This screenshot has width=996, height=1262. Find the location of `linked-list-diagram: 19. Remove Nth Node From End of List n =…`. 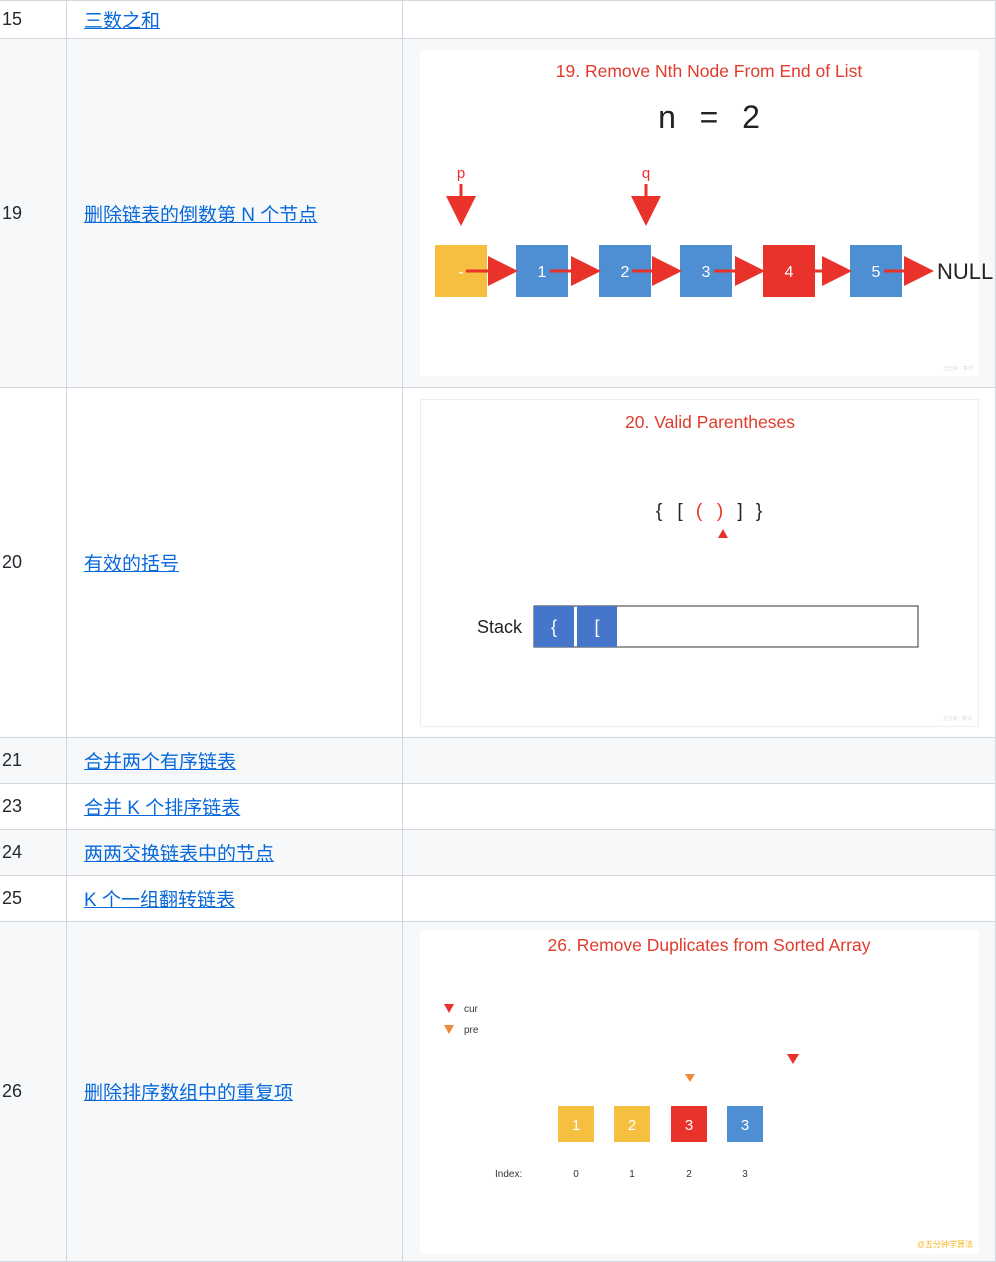

linked-list-diagram: 19. Remove Nth Node From End of List n =… is located at coordinates (714, 179).